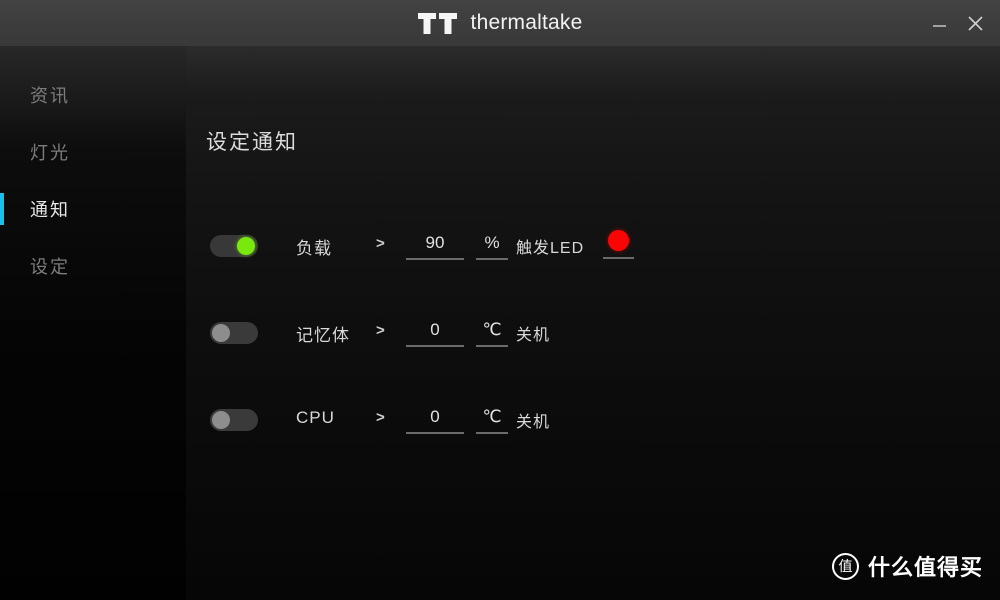 The height and width of the screenshot is (600, 1000). I want to click on notification-row-memory: 记忆体 > 0 ℃ 关机, so click(593, 352).